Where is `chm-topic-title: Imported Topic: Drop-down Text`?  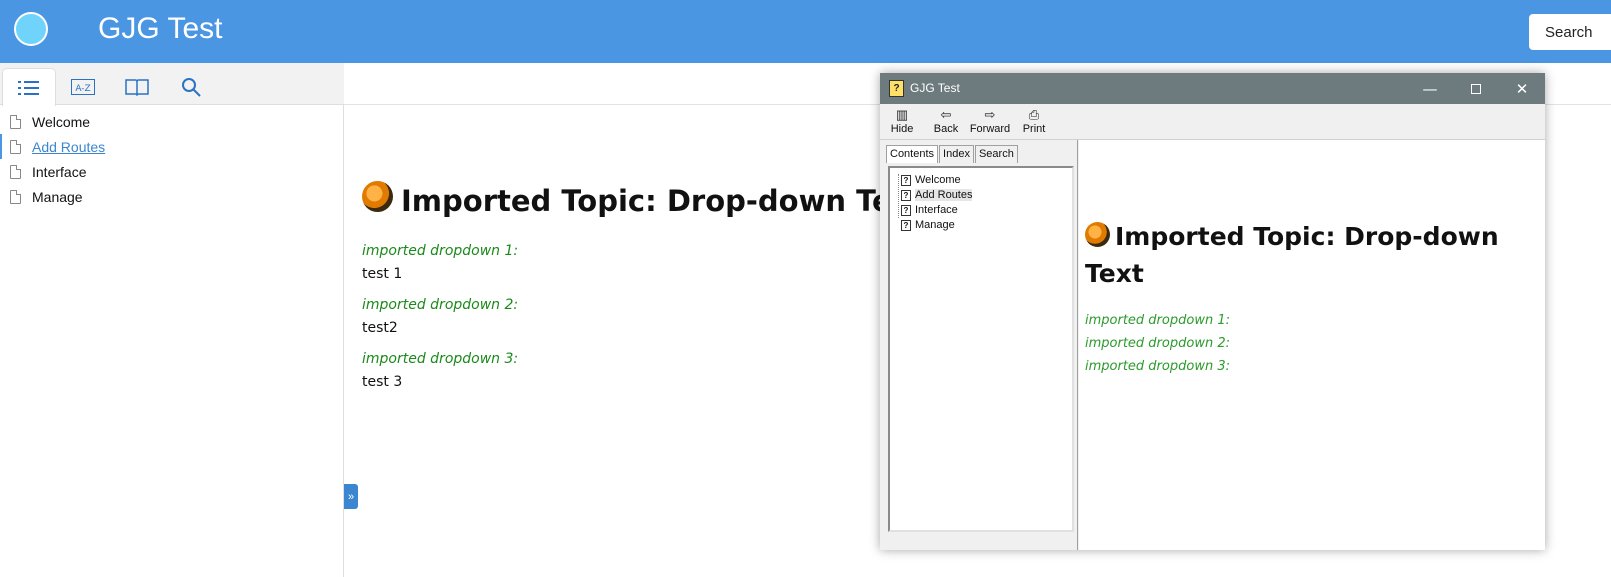
chm-topic-title: Imported Topic: Drop-down Text is located at coordinates (1305, 255).